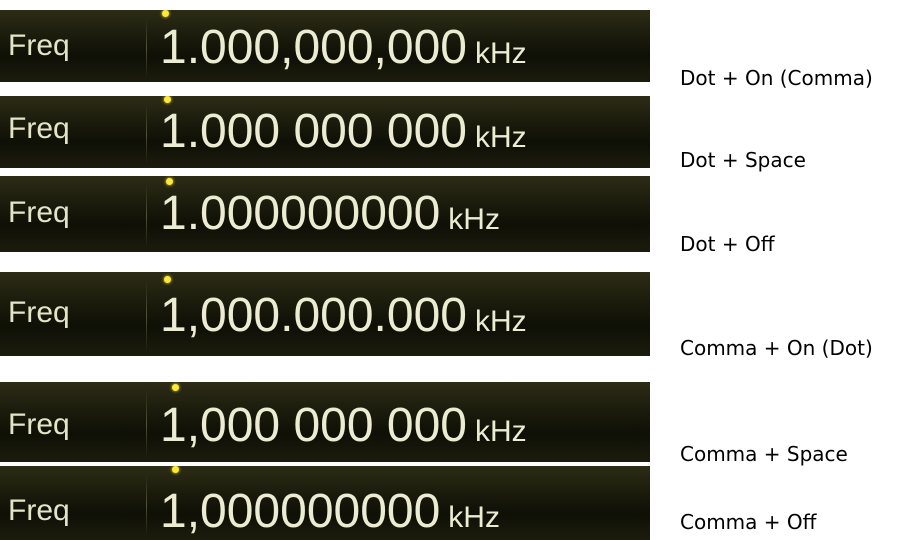  I want to click on frequency-display-comma-off: Freq 1,000000000 kHz, so click(325, 503).